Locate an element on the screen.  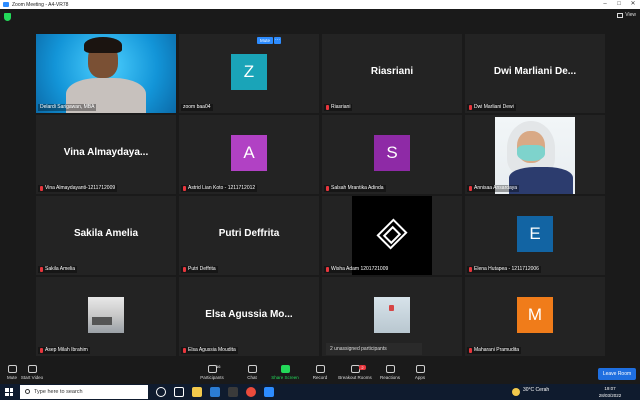
maximize-button: □ is located at coordinates (619, 4).